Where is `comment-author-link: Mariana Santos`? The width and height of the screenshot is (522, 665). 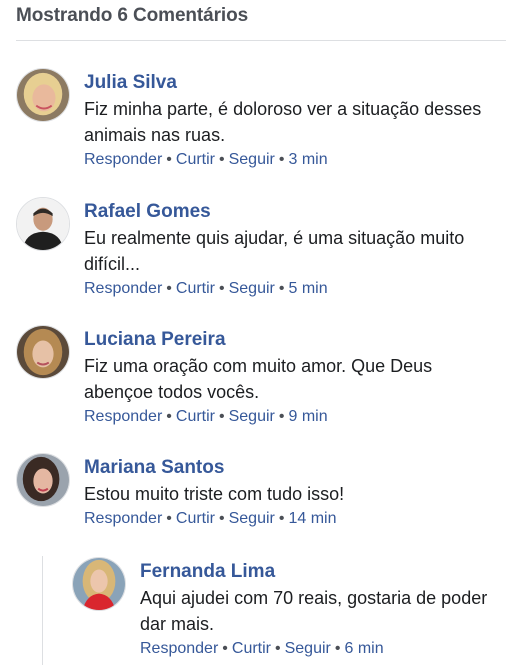
comment-author-link: Mariana Santos is located at coordinates (295, 468).